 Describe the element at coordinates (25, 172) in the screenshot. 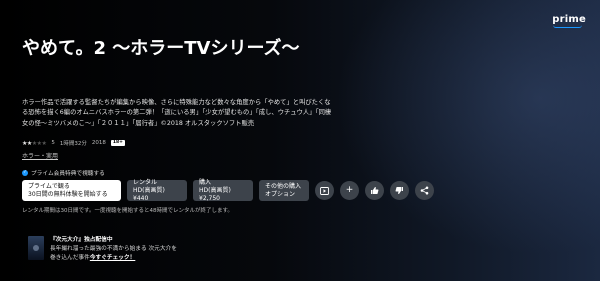

I see `check-icon: ✓` at that location.